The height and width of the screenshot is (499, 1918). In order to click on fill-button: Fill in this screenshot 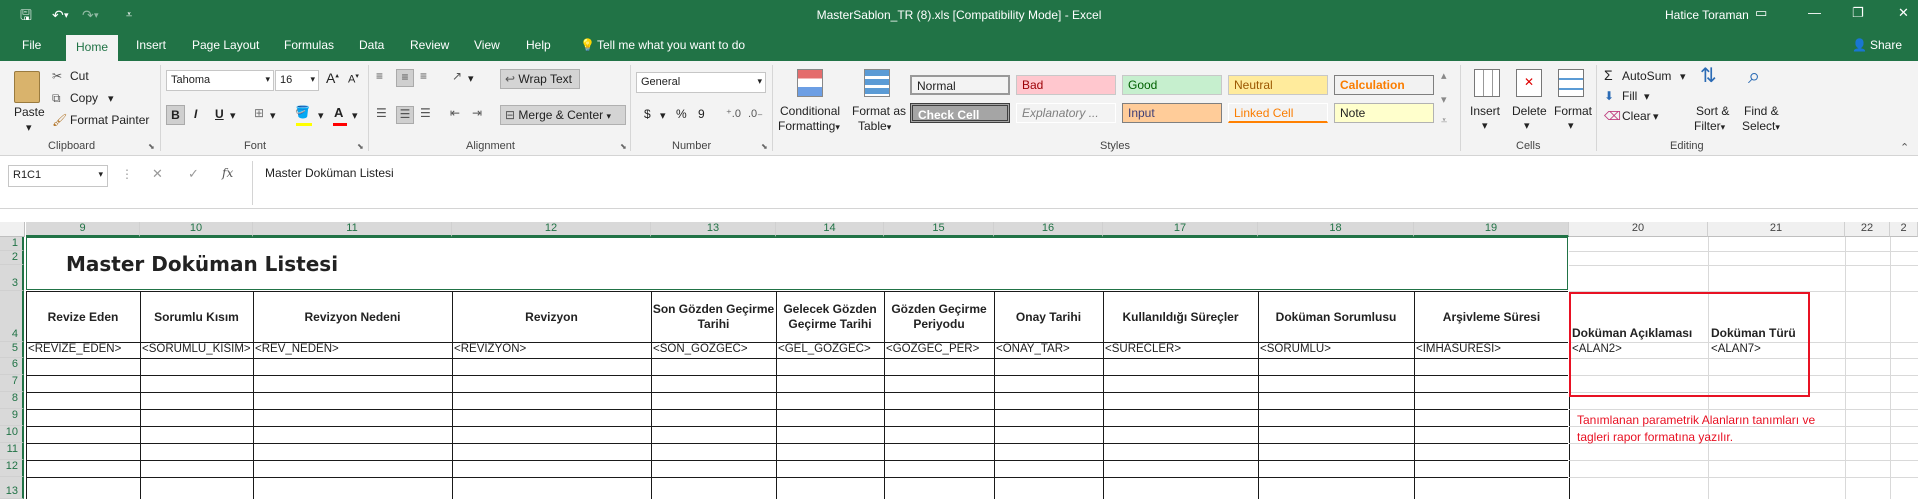, I will do `click(1629, 96)`.